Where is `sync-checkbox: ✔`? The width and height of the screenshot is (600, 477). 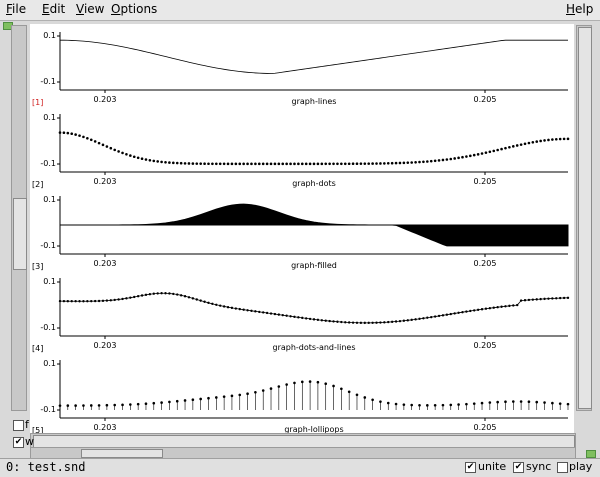 sync-checkbox: ✔ is located at coordinates (518, 467).